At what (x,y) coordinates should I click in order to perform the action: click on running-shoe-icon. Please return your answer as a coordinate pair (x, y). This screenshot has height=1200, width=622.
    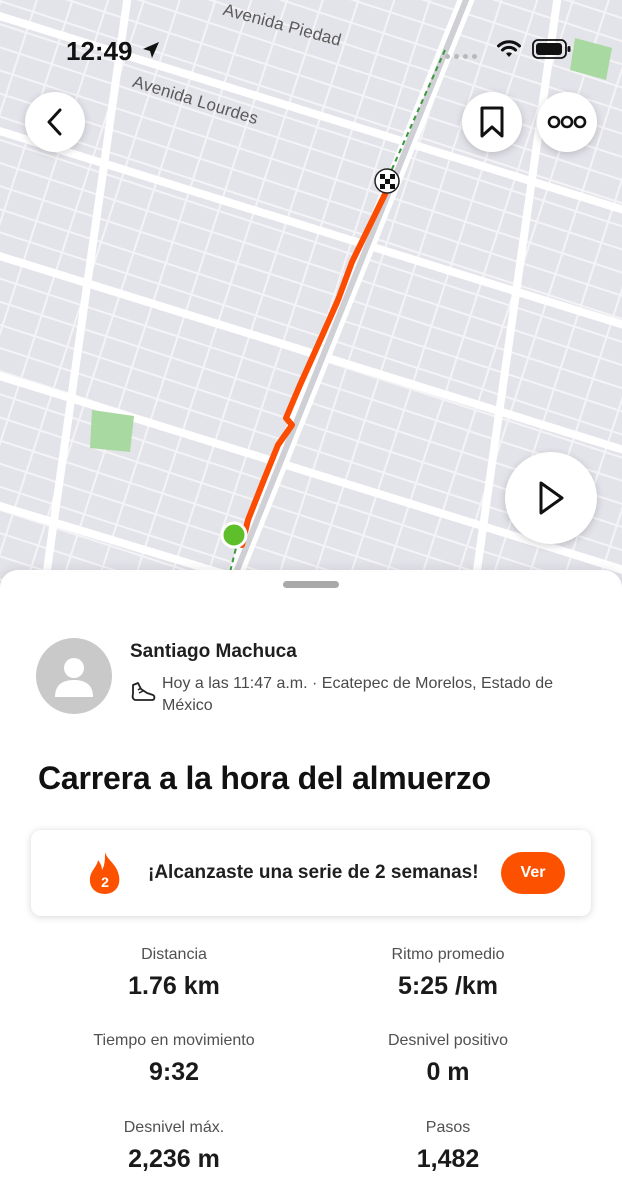
    Looking at the image, I should click on (143, 691).